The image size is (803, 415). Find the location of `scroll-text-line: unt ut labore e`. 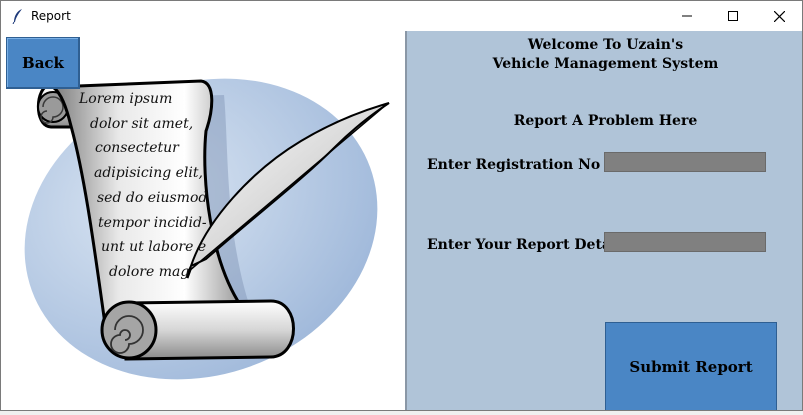

scroll-text-line: unt ut labore e is located at coordinates (153, 247).